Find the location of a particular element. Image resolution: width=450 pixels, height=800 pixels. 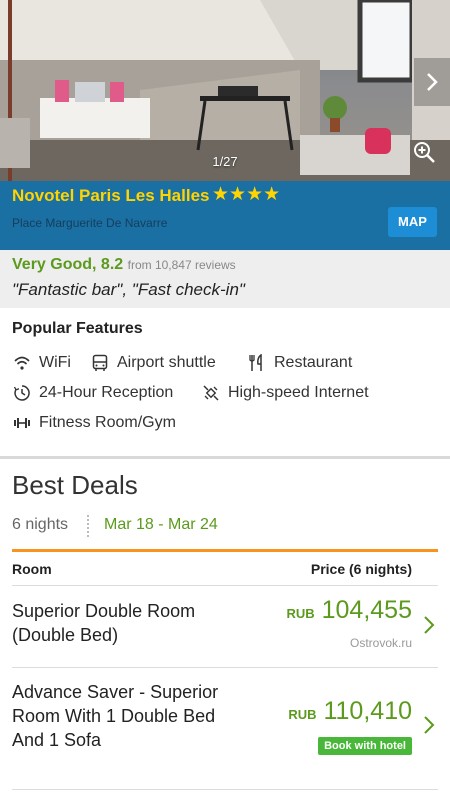

review-score: Very Good, 8.2 from 10,847 reviews is located at coordinates (124, 265).